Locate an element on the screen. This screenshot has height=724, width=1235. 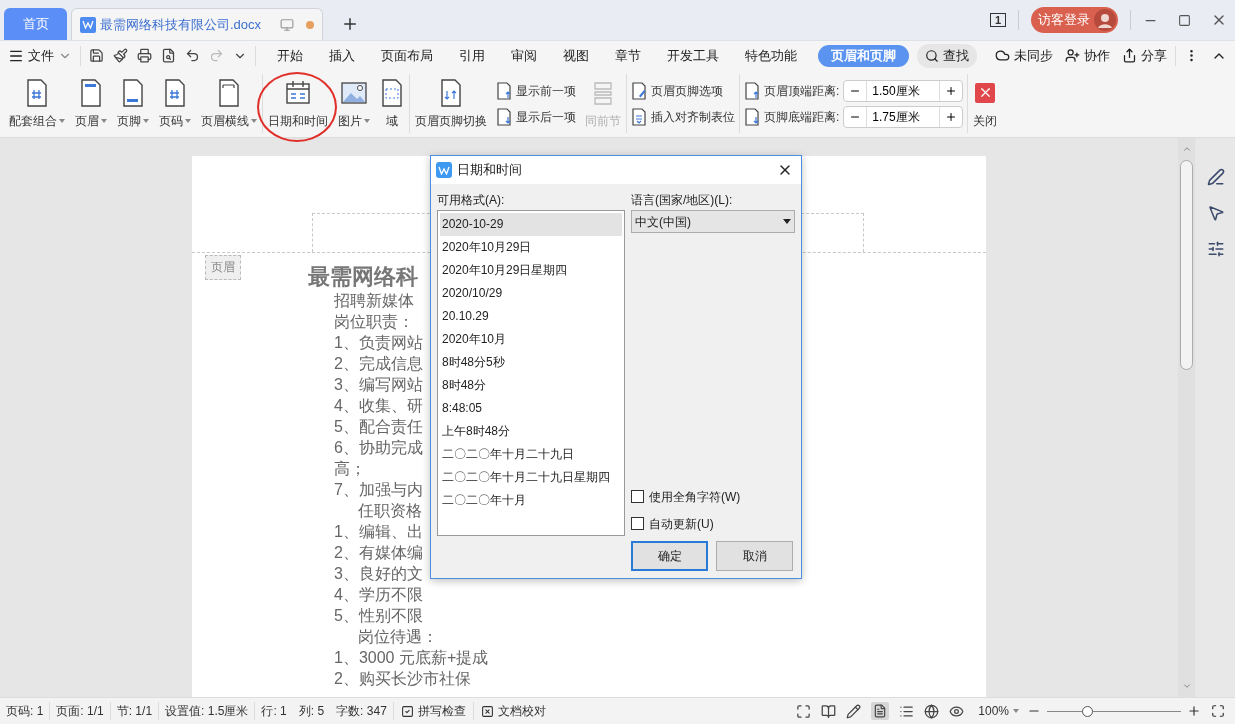
distance-label: 页眉顶端距离: is located at coordinates (802, 91).